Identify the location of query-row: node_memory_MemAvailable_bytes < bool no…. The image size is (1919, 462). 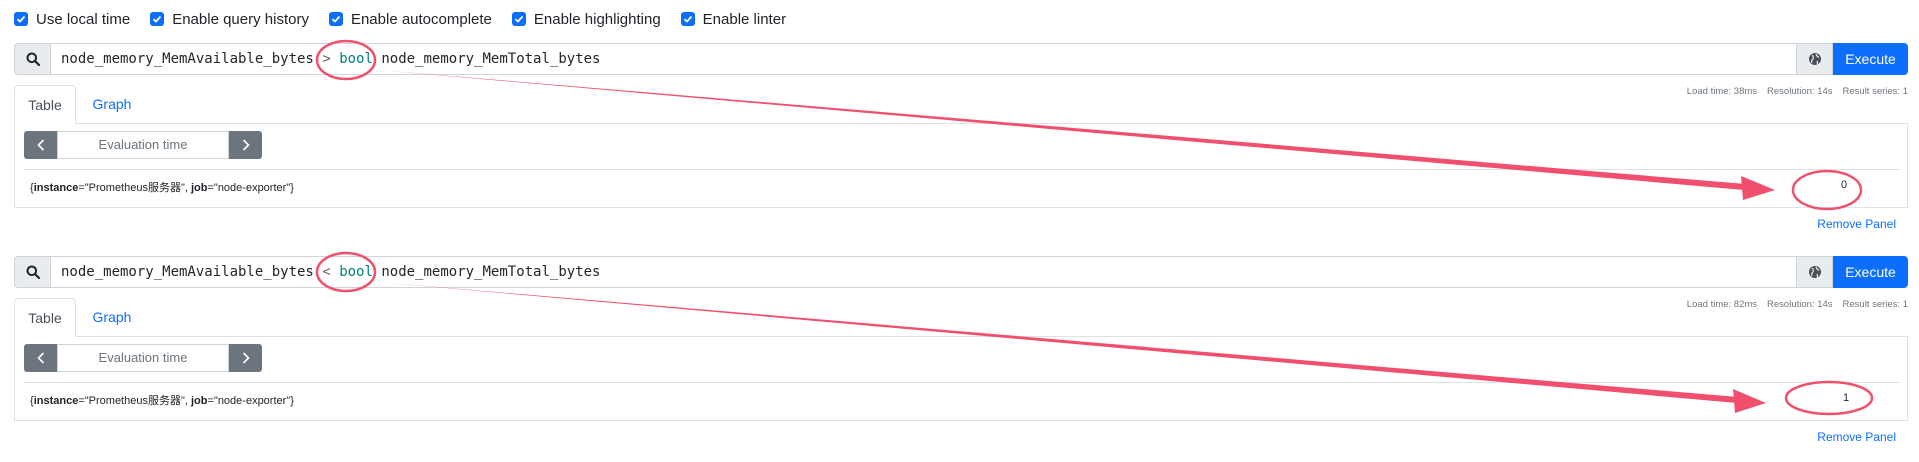
(961, 272).